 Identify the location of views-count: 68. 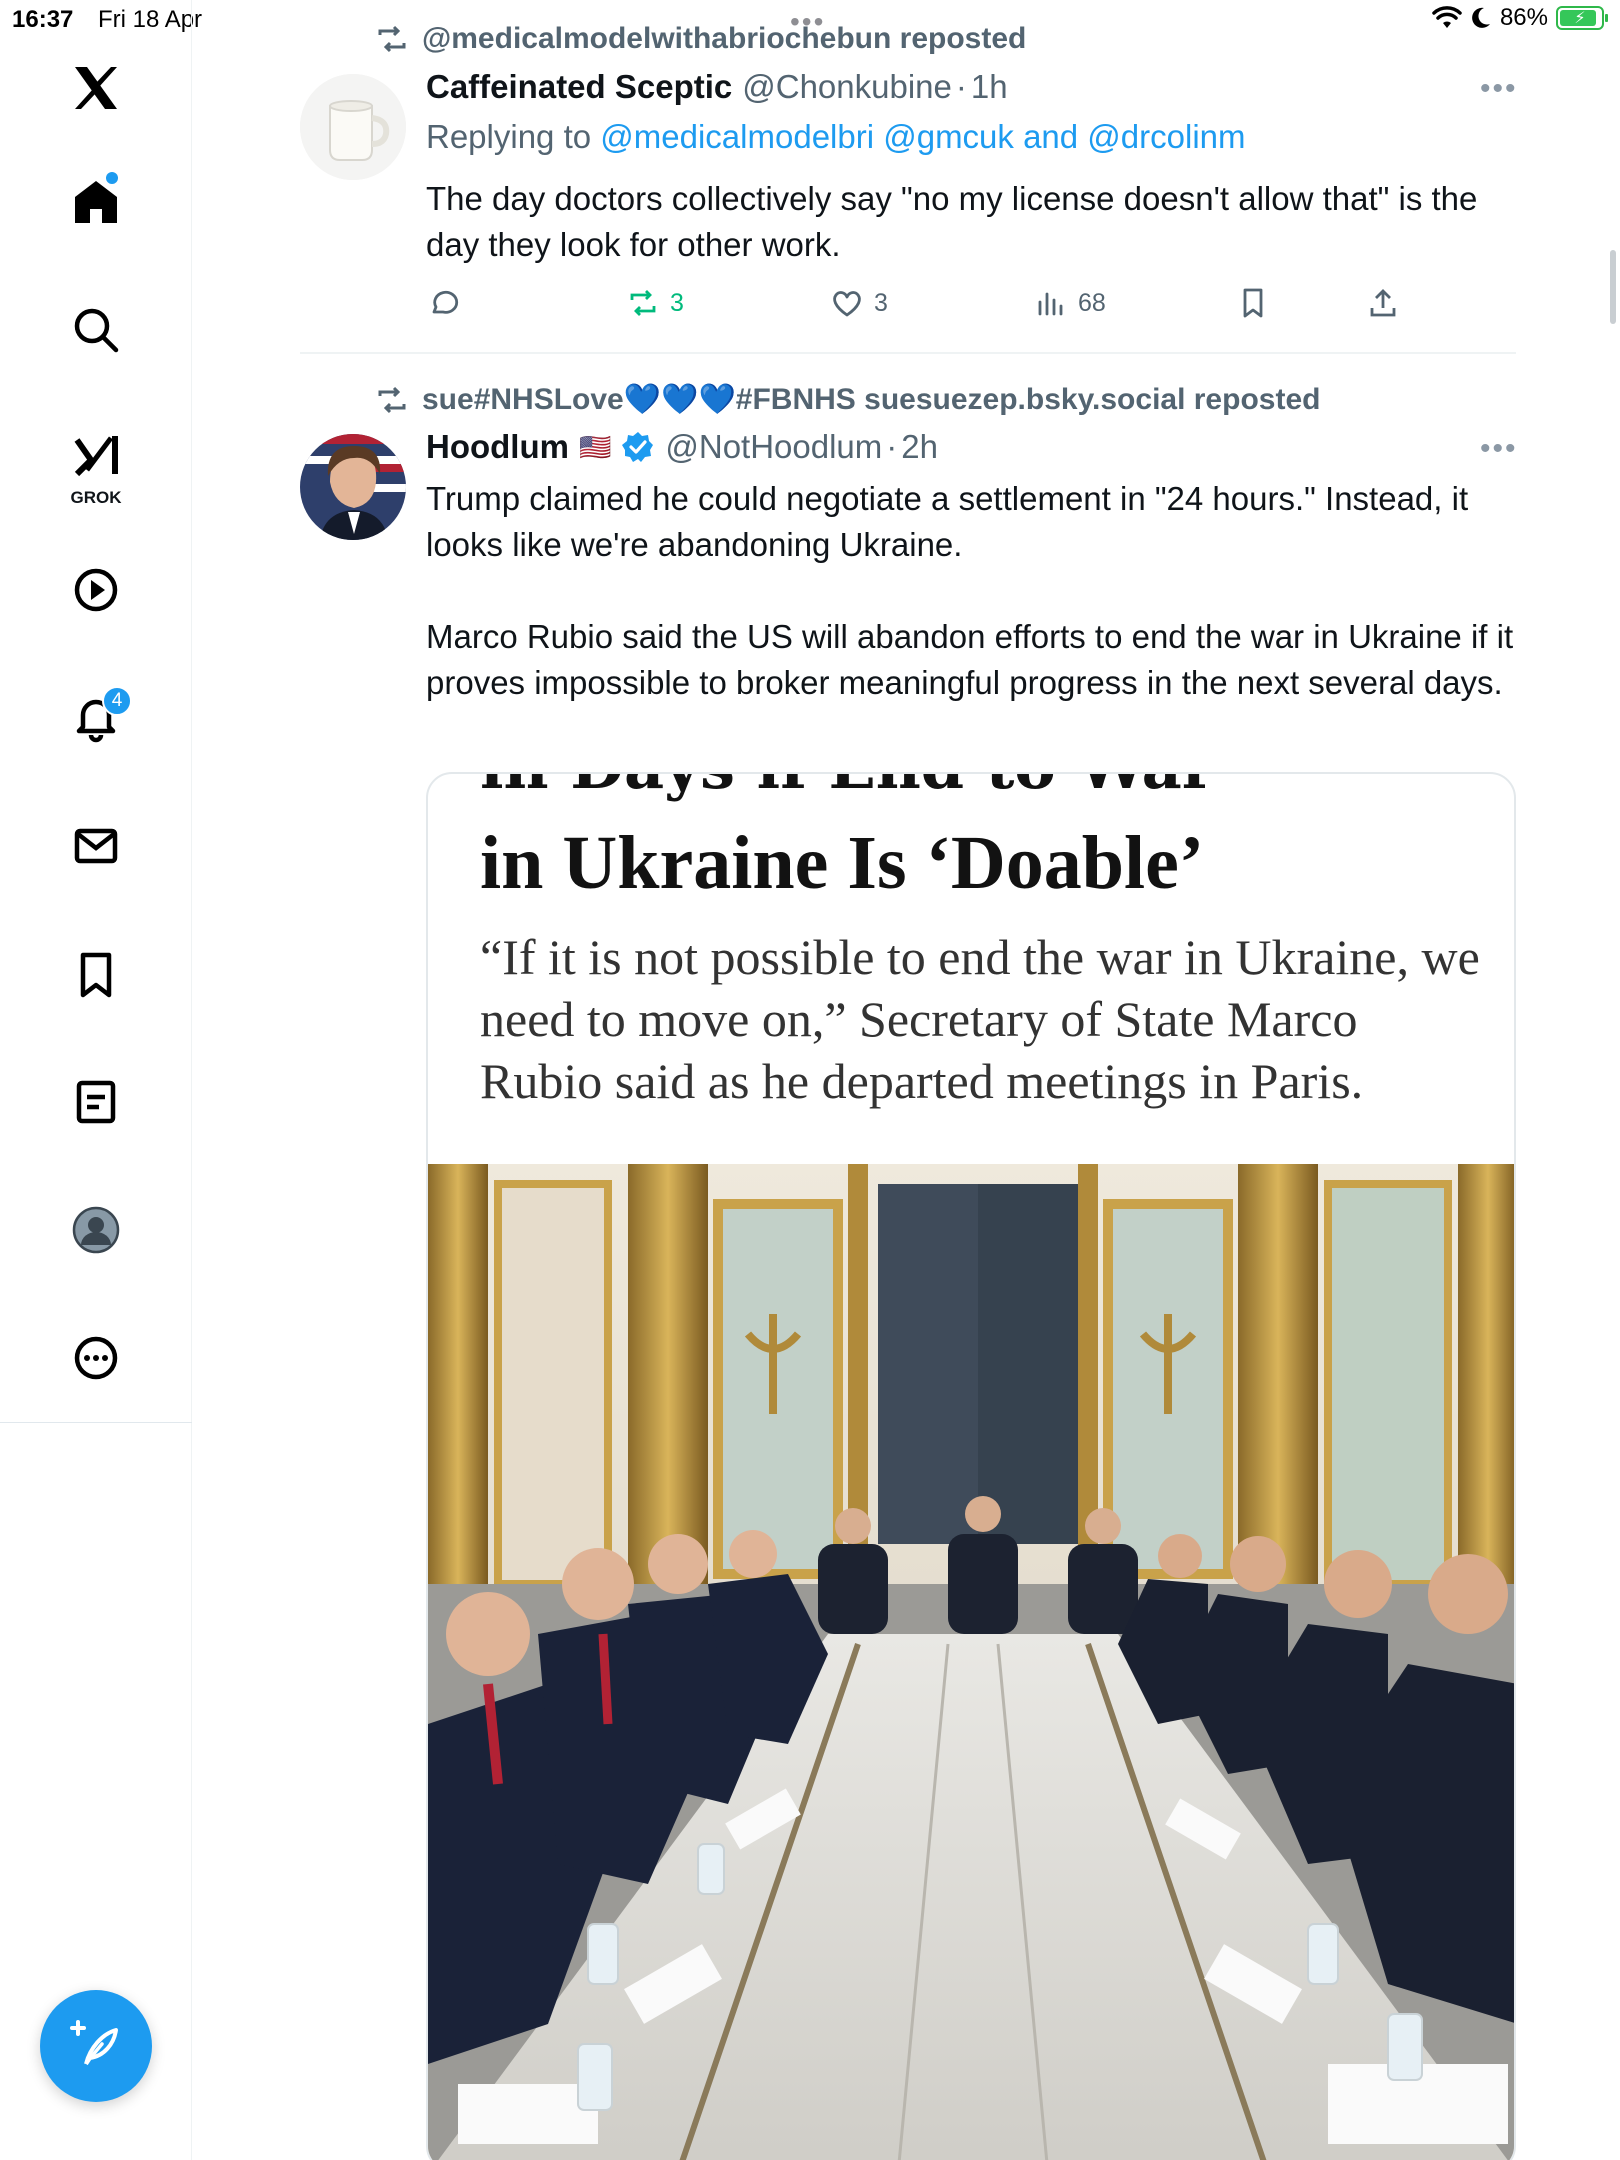
(1092, 302).